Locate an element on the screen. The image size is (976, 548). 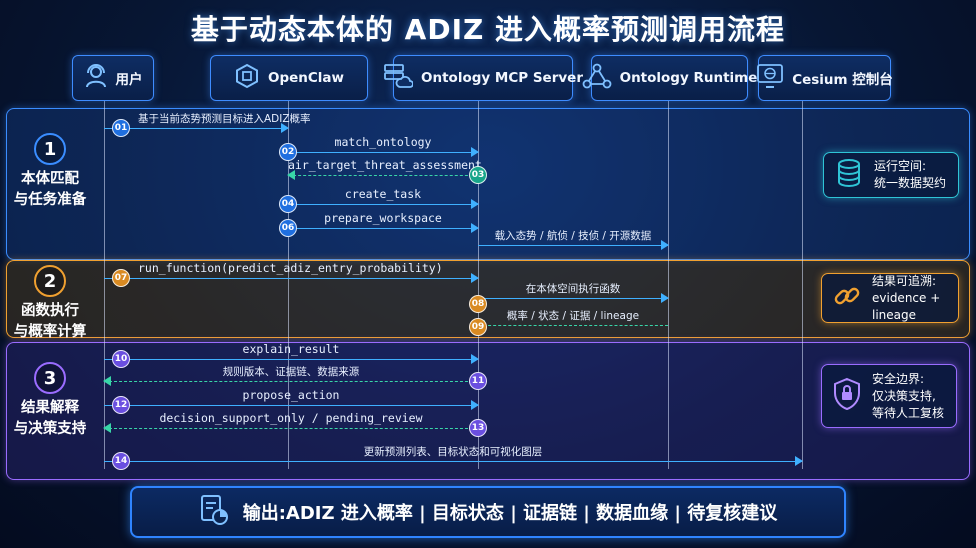
step-number-badge: 06 is located at coordinates (288, 228).